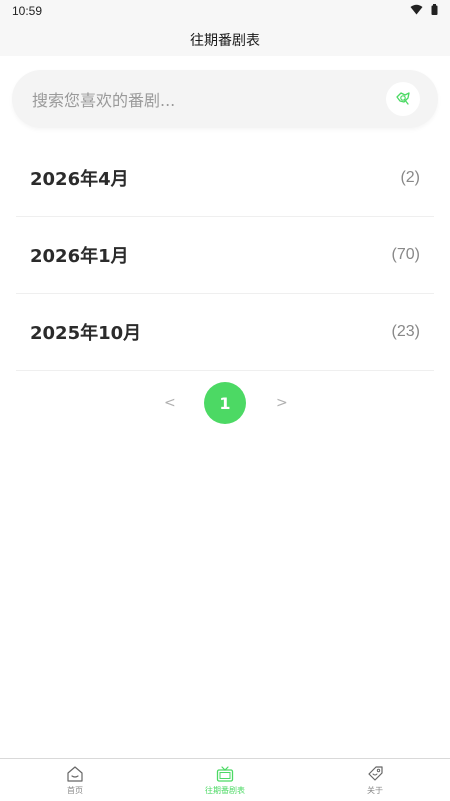 This screenshot has width=450, height=801. I want to click on status-time: 10:59, so click(27, 11).